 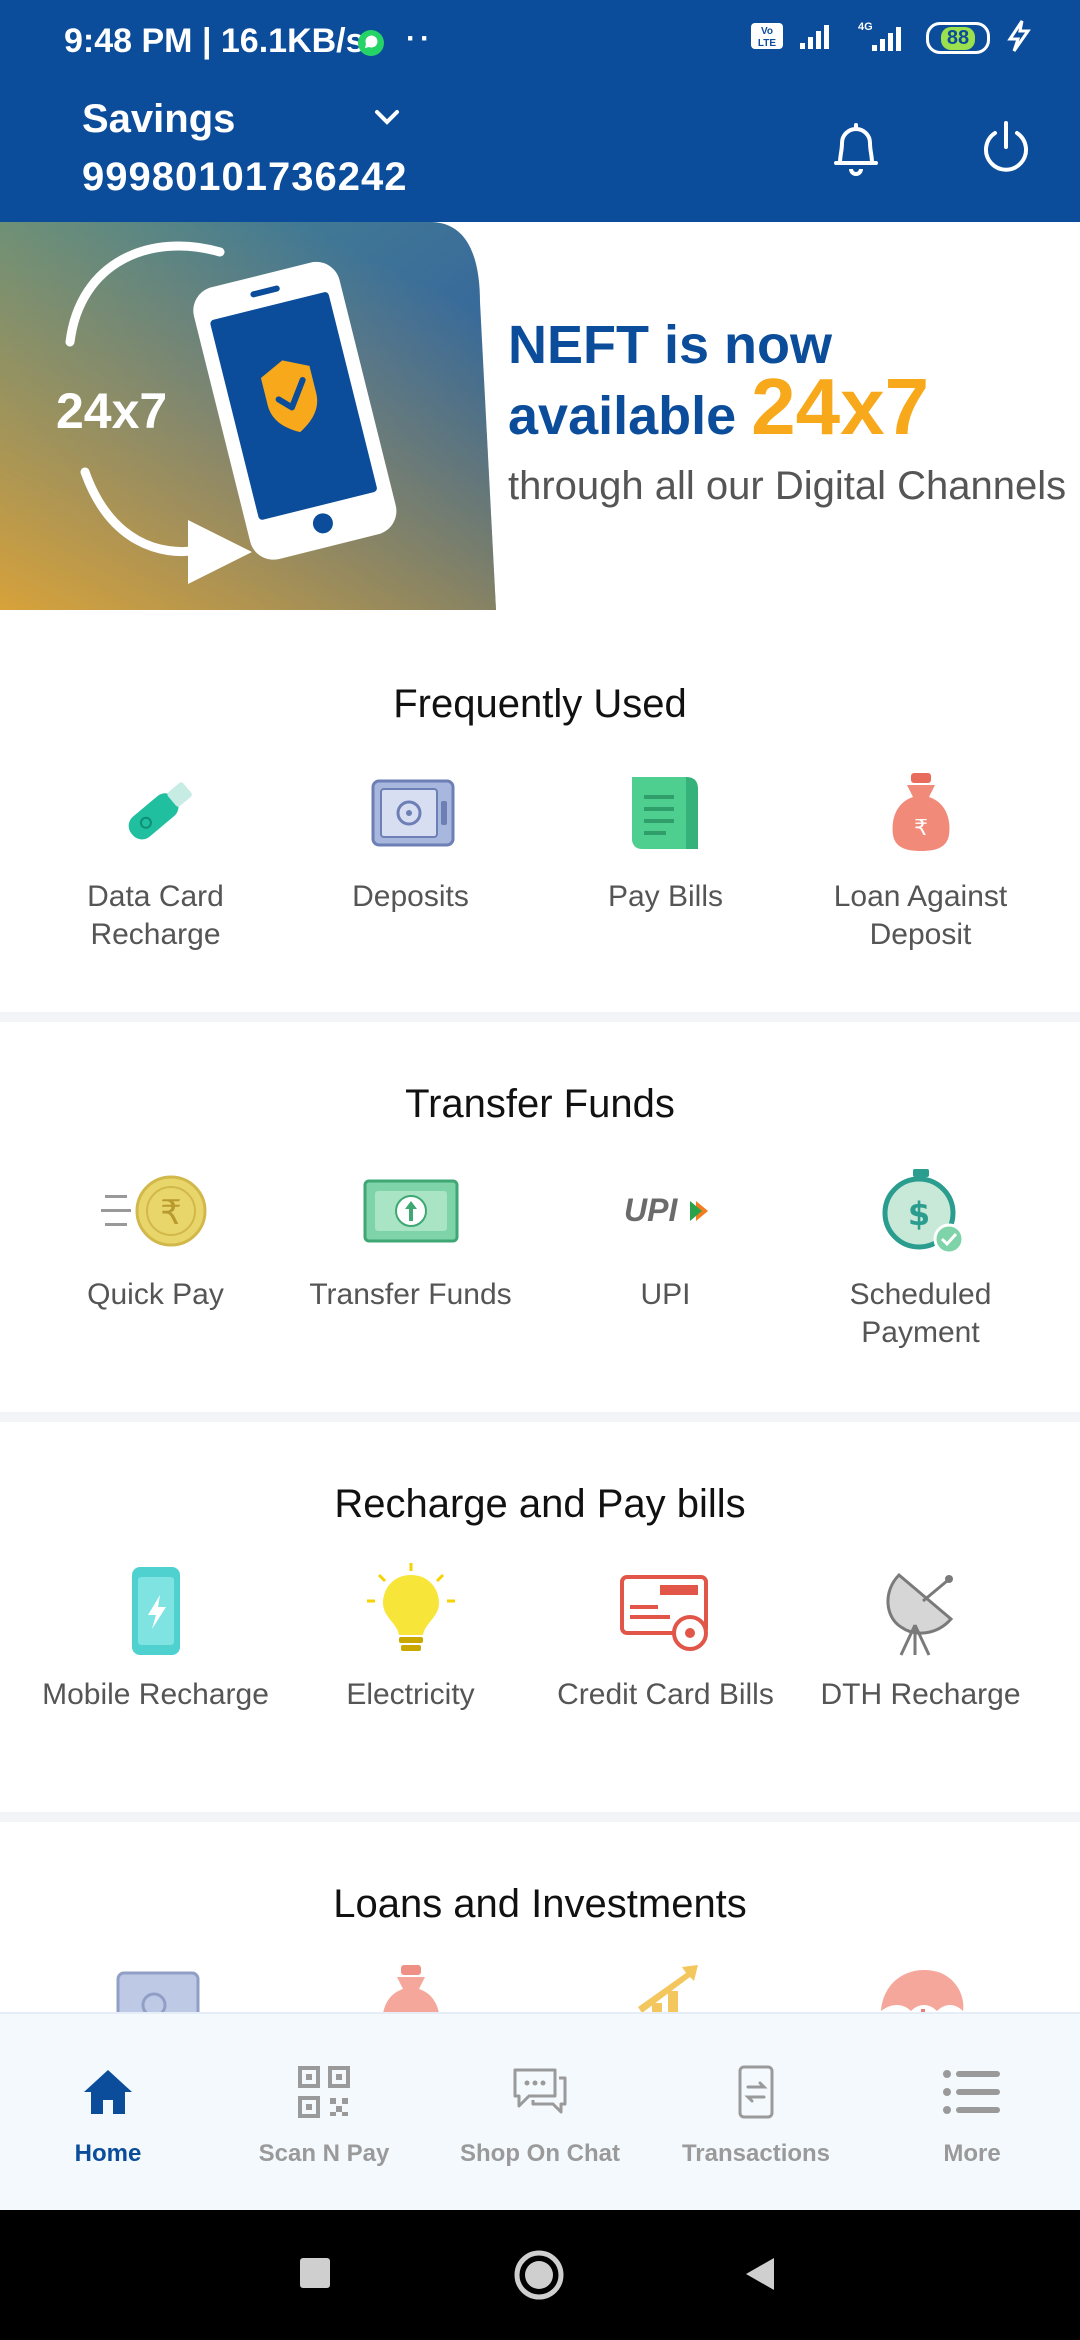 I want to click on scheduled-payment-button: $ Scheduled Payment, so click(x=920, y=1254).